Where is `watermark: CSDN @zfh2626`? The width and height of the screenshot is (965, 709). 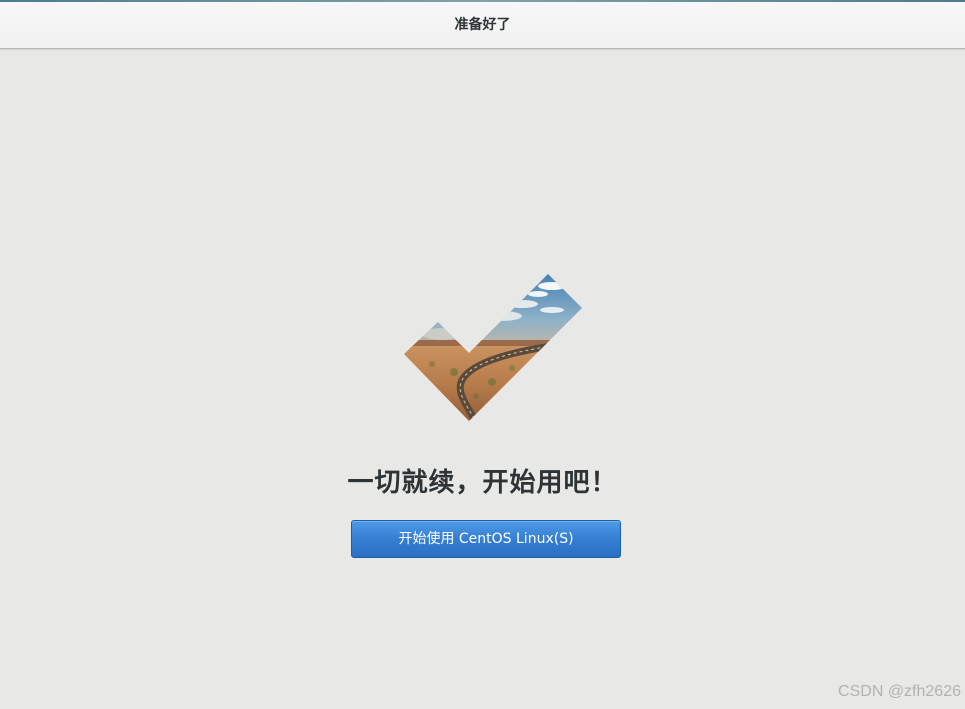 watermark: CSDN @zfh2626 is located at coordinates (899, 691).